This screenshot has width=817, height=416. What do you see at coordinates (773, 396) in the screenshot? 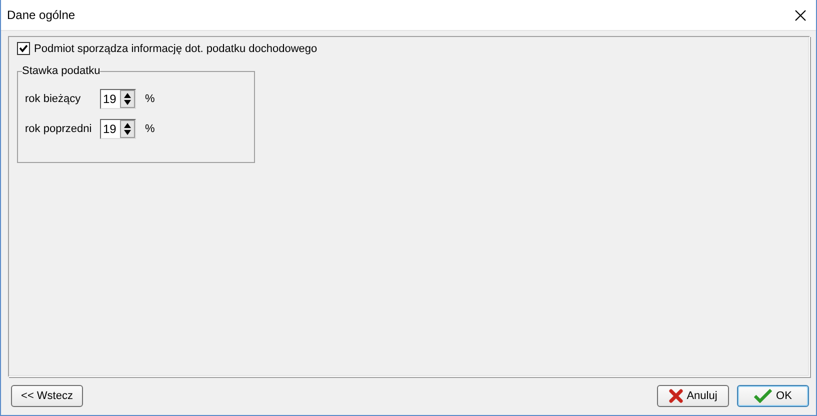
I see `ok-button: OK` at bounding box center [773, 396].